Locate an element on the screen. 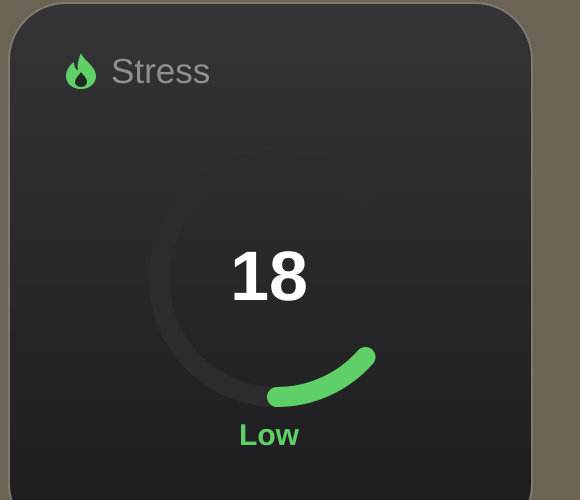 Image resolution: width=580 pixels, height=500 pixels. widget-title: Stress is located at coordinates (160, 71).